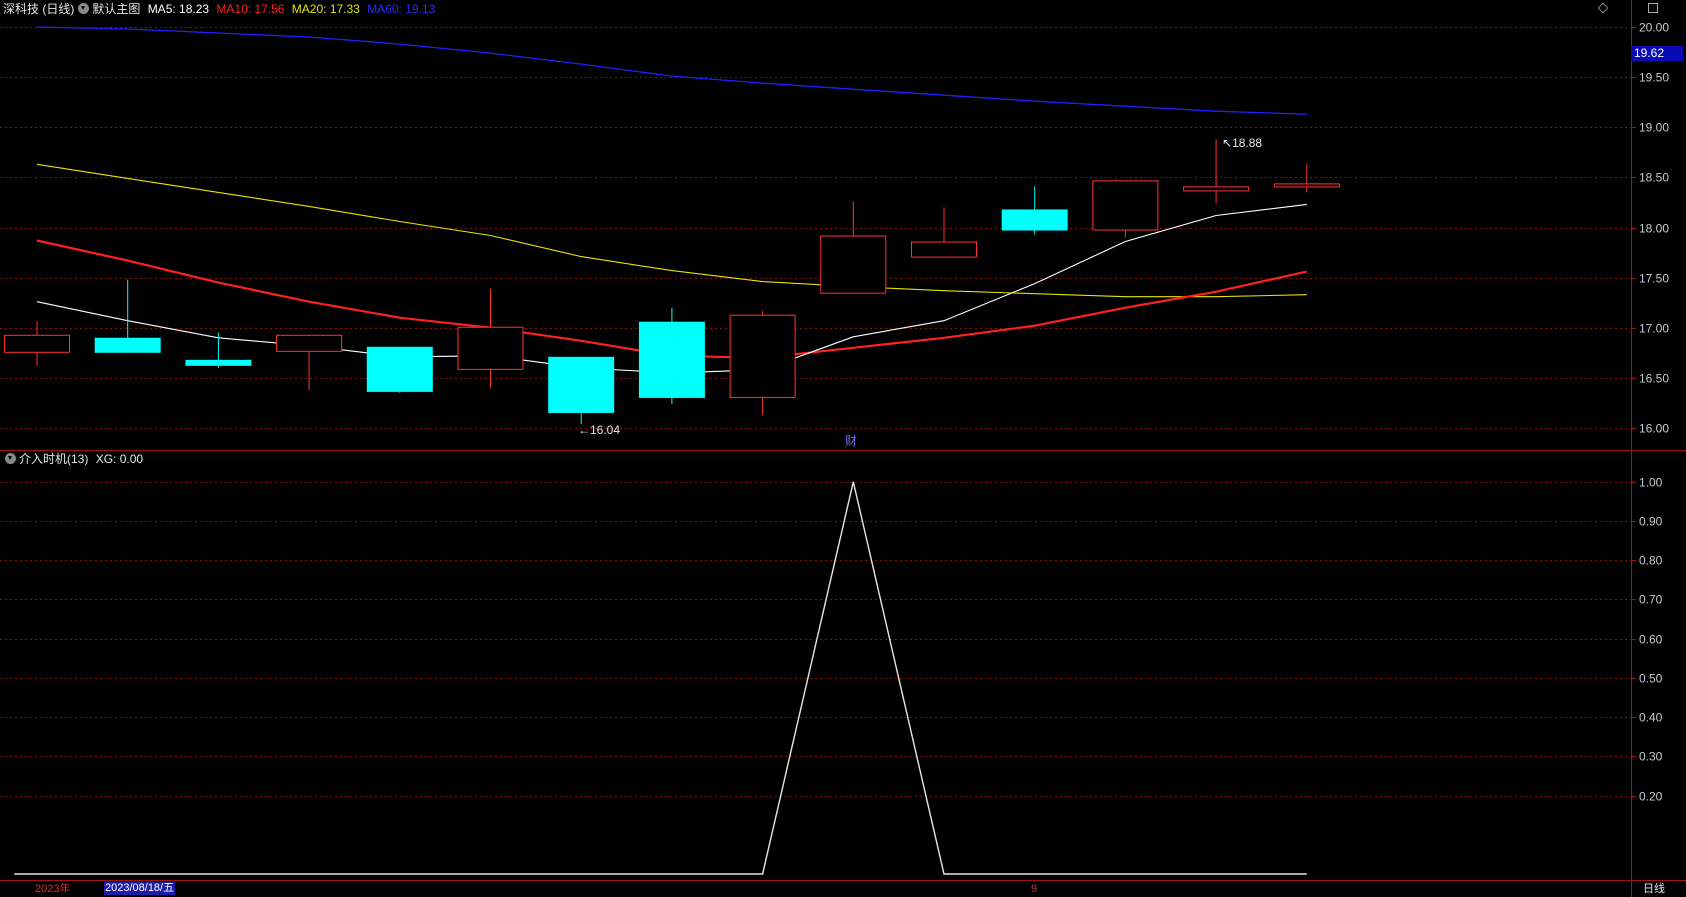 The height and width of the screenshot is (897, 1686). What do you see at coordinates (39, 9) in the screenshot?
I see `stock-title: 深科技 (日线)` at bounding box center [39, 9].